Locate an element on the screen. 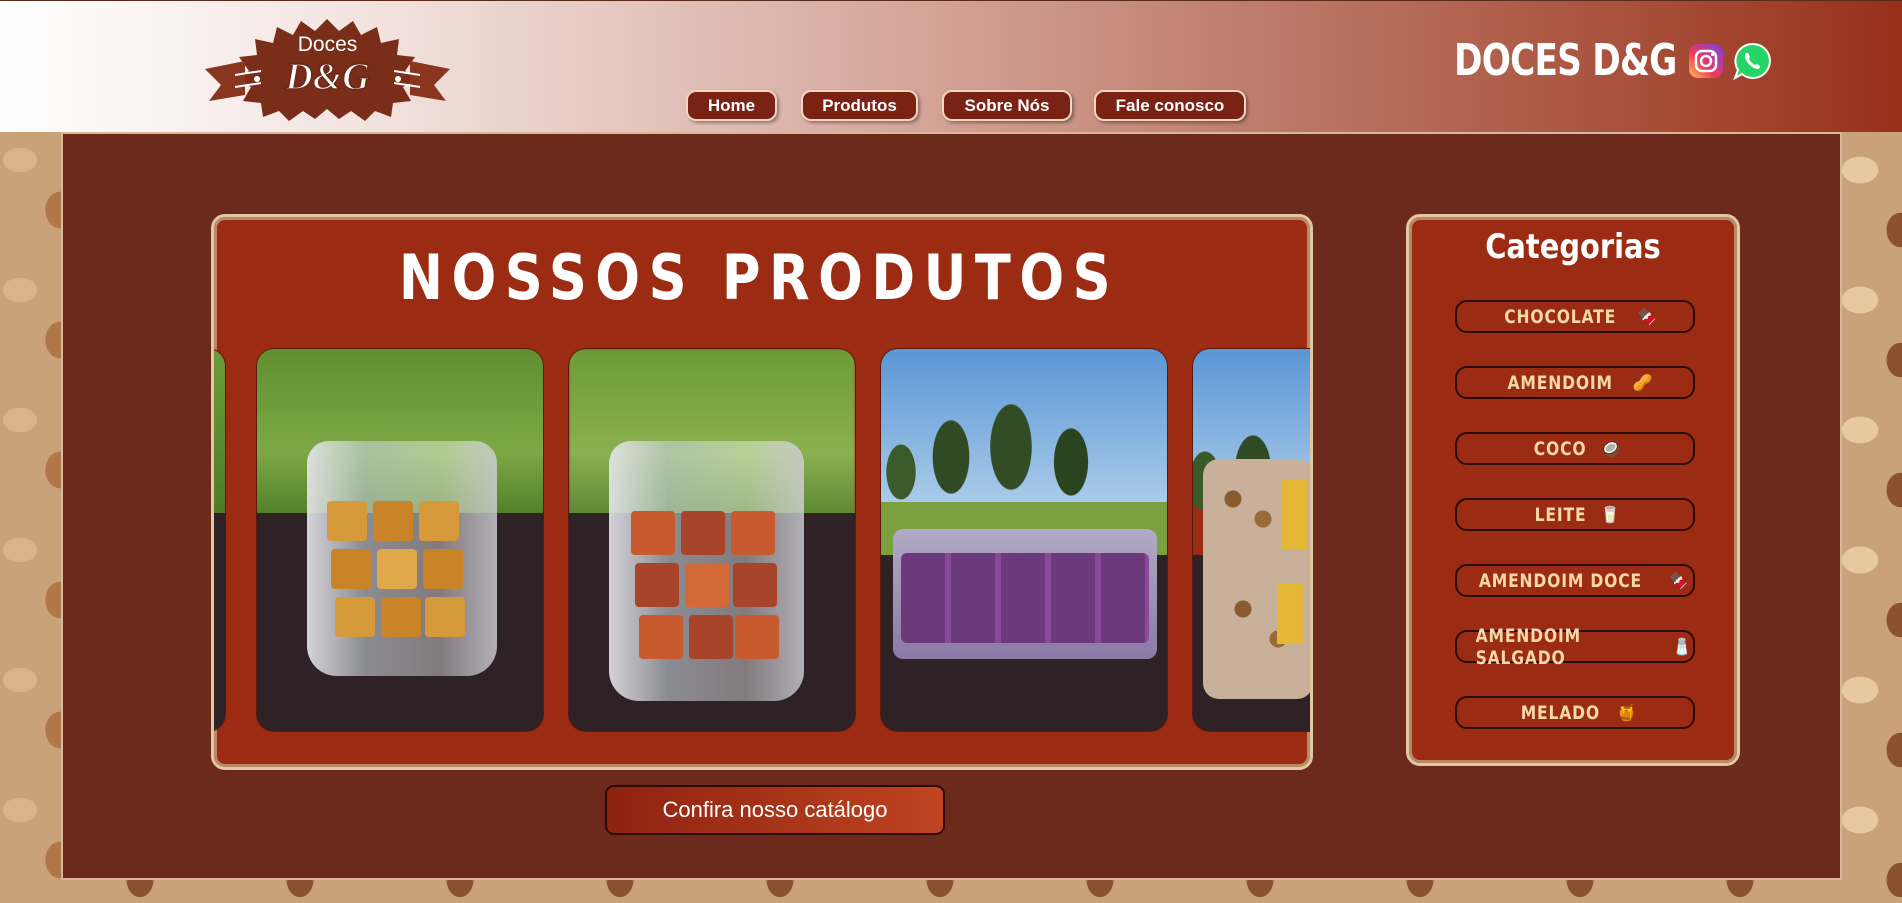 This screenshot has width=1902, height=903. category-label: LEITE is located at coordinates (1560, 514).